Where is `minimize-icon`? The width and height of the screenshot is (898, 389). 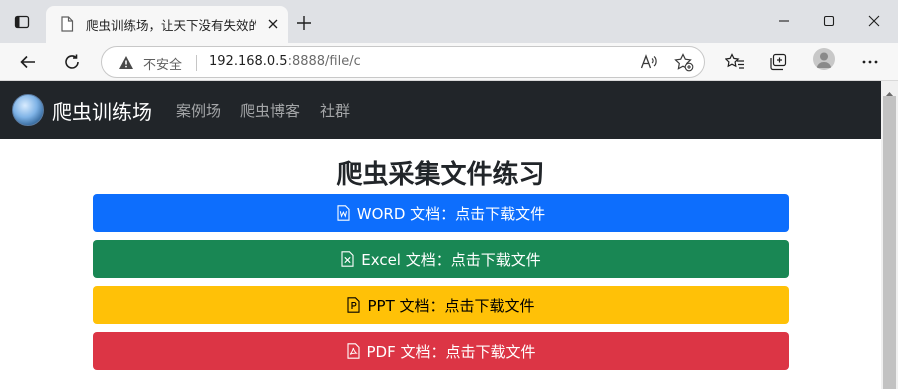
minimize-icon is located at coordinates (784, 21).